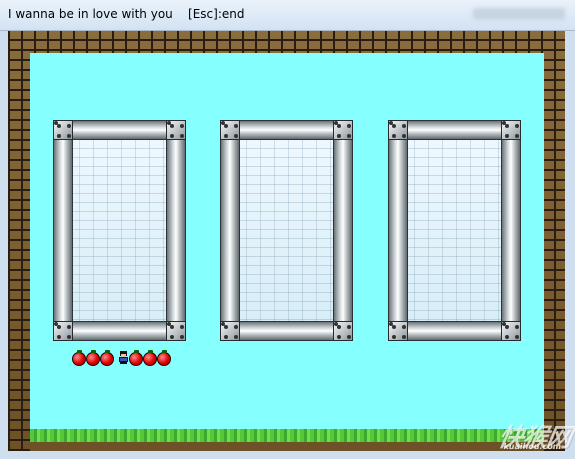 Image resolution: width=575 pixels, height=459 pixels. I want to click on center-metal-window, so click(286, 230).